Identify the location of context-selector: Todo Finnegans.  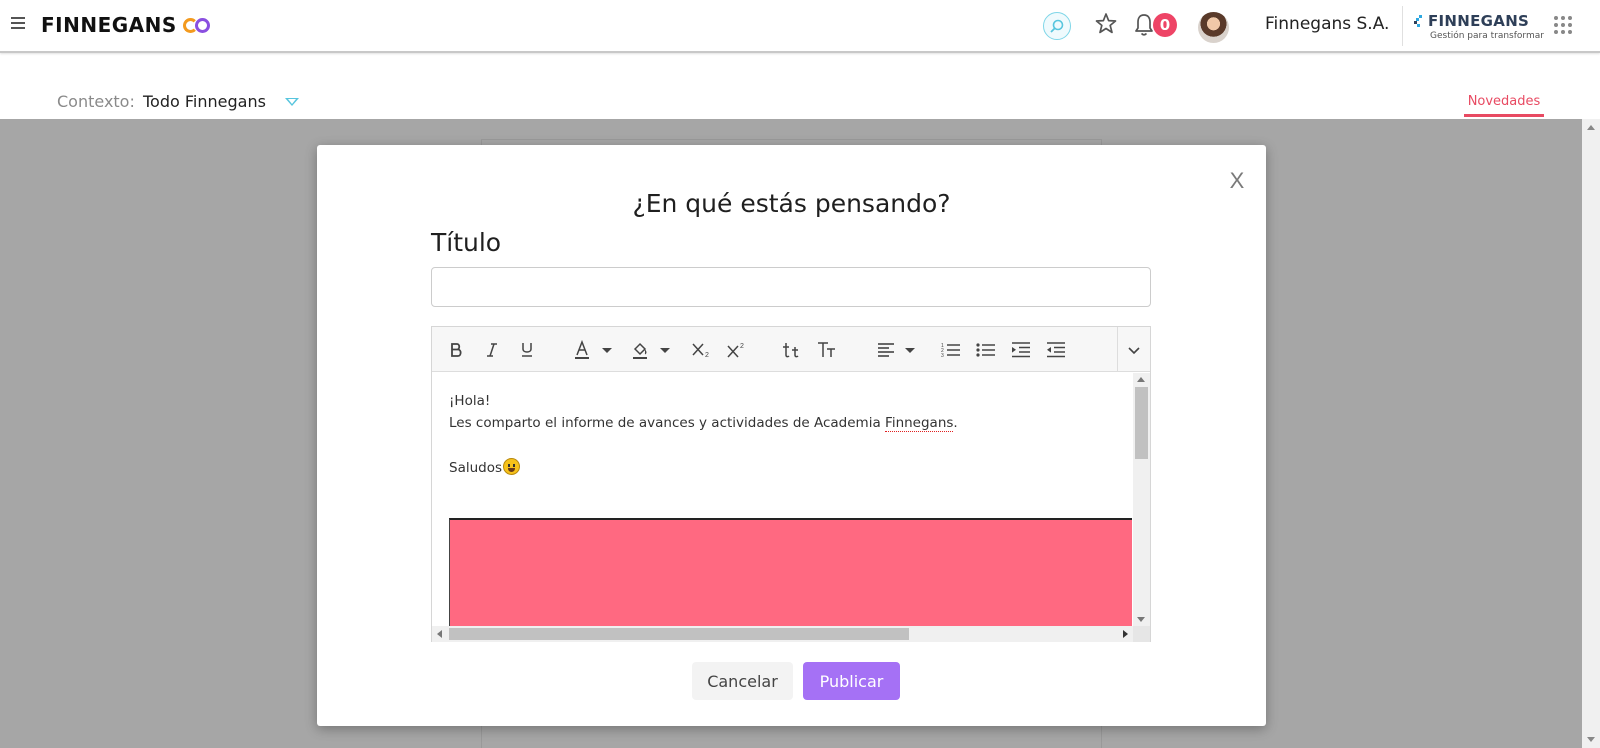
(204, 101).